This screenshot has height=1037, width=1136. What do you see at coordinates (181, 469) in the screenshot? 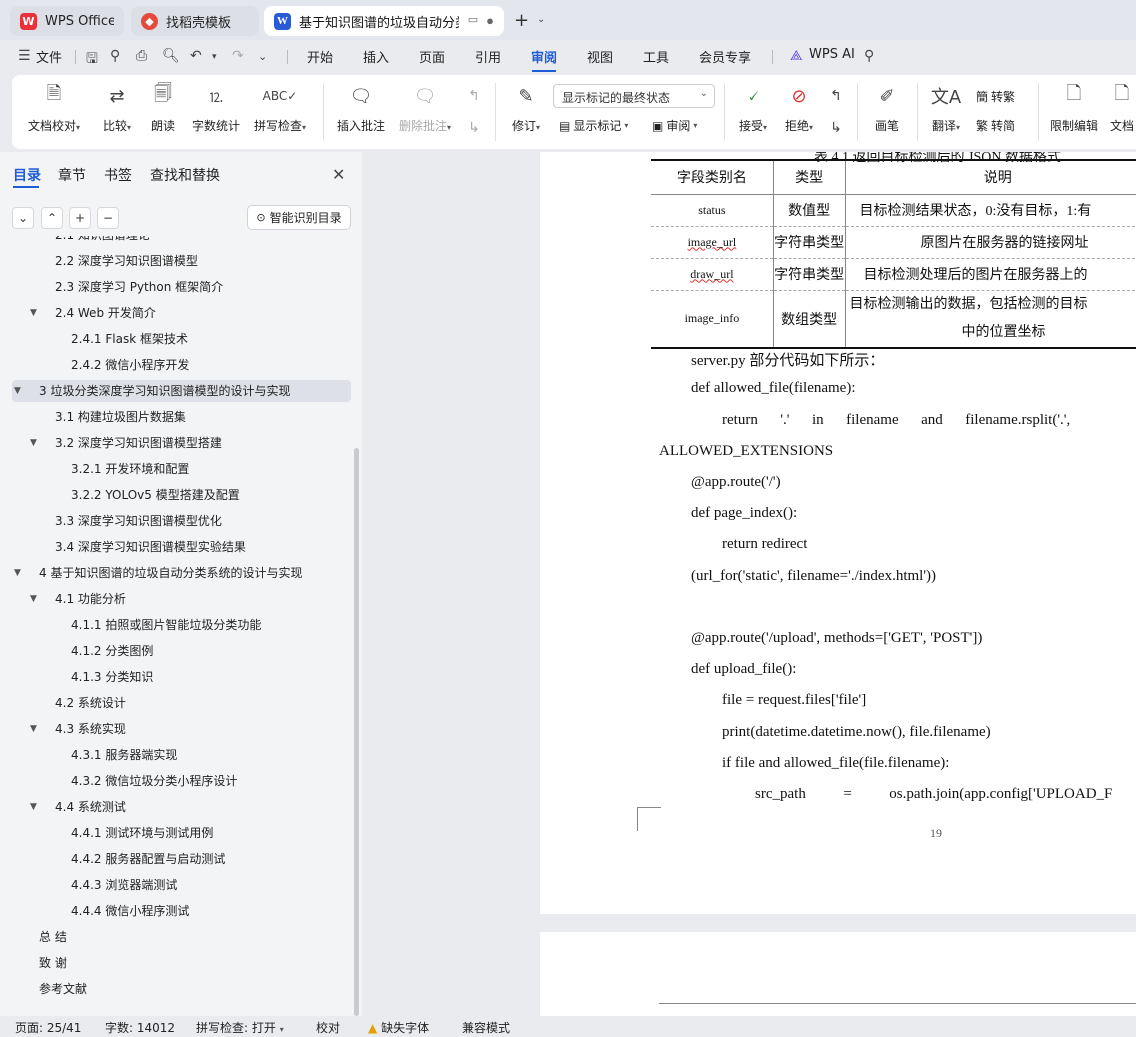
I see `toc-item: 3.2.1 开发环境和配置` at bounding box center [181, 469].